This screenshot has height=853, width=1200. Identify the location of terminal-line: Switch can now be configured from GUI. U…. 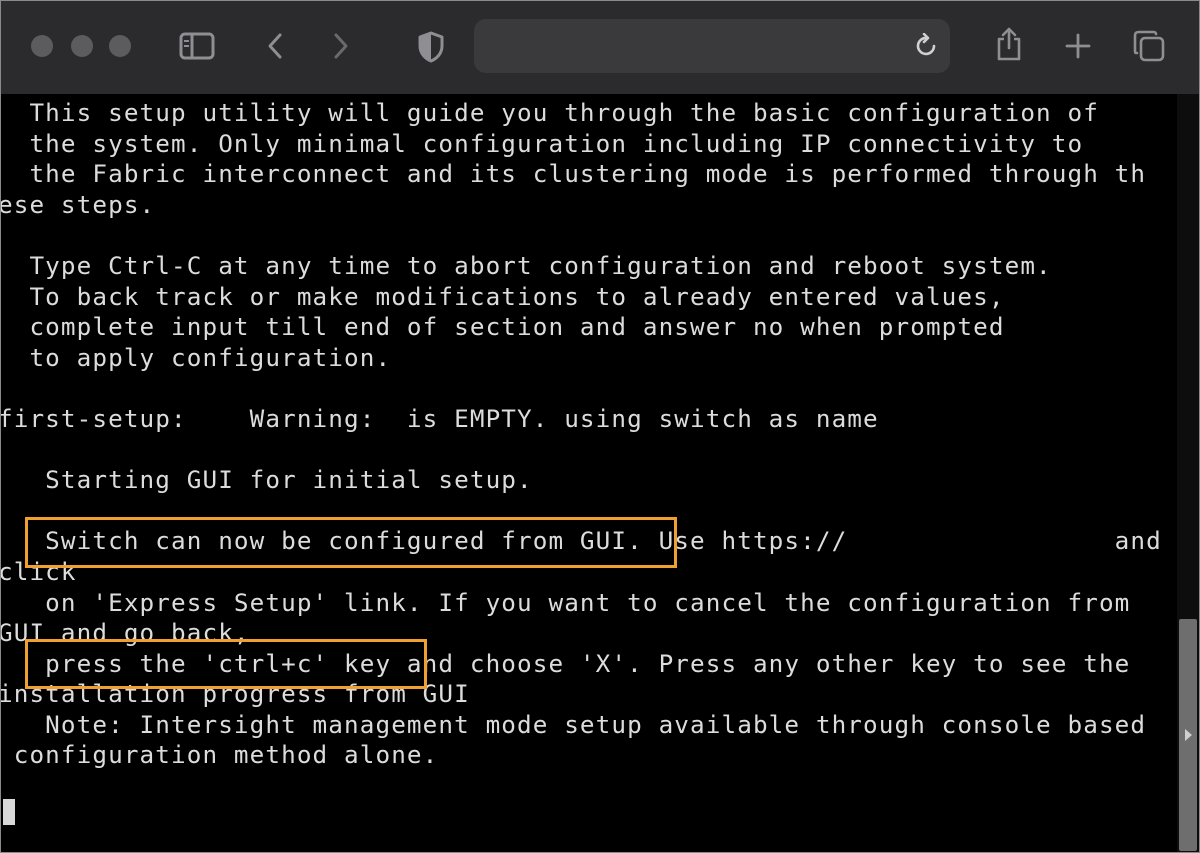
(581, 541).